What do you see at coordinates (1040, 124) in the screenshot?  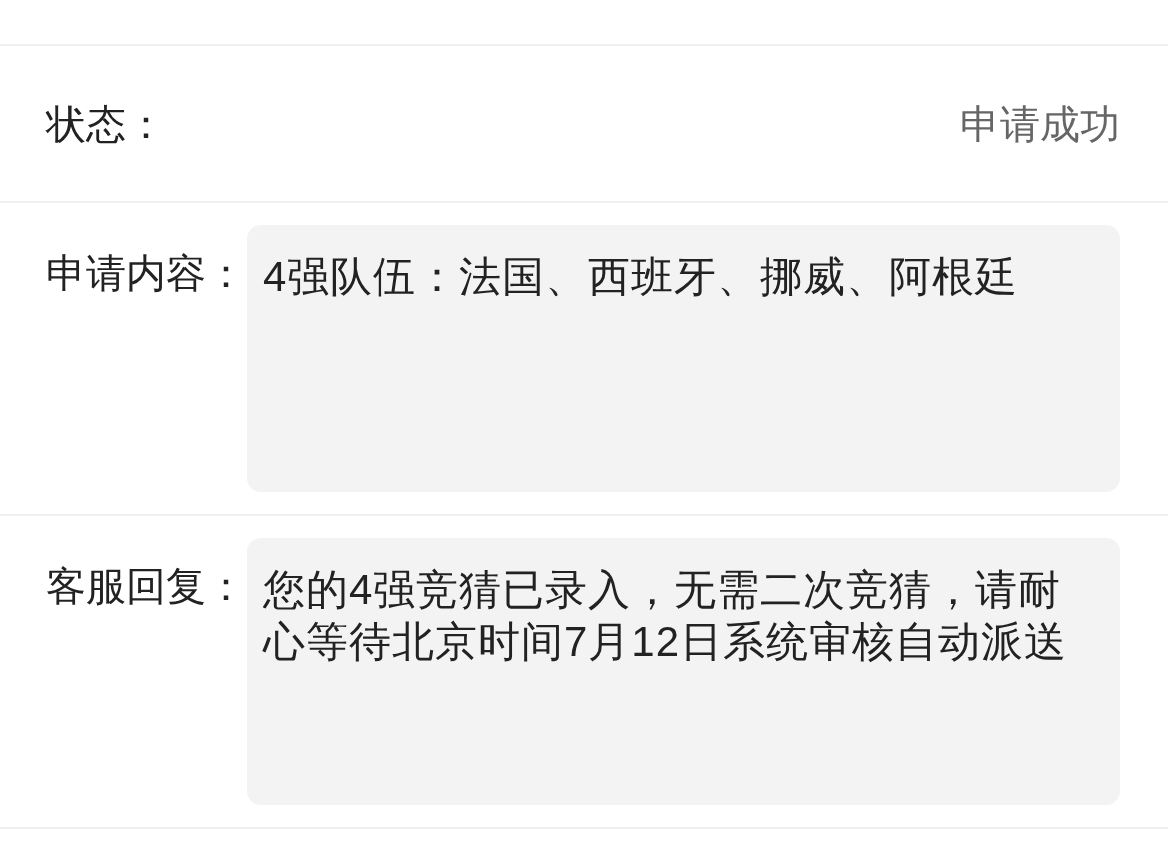 I see `status-value: 申请成功` at bounding box center [1040, 124].